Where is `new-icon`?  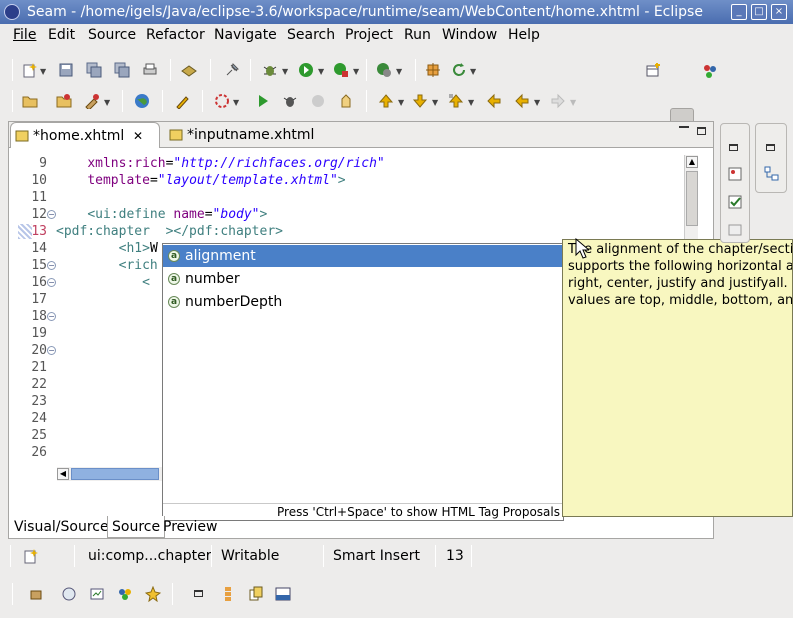 new-icon is located at coordinates (31, 70).